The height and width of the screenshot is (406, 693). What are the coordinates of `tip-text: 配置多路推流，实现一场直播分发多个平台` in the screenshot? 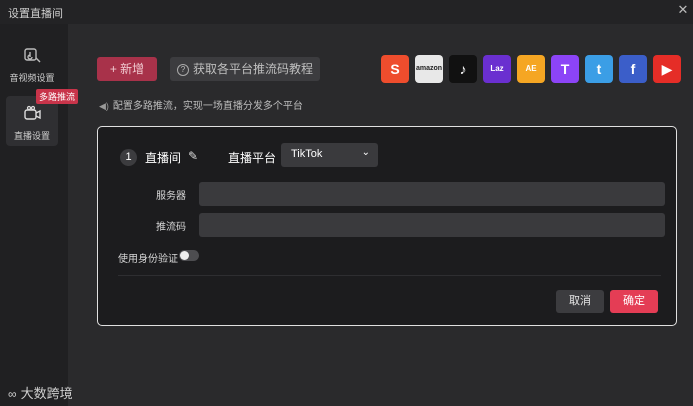 It's located at (207, 106).